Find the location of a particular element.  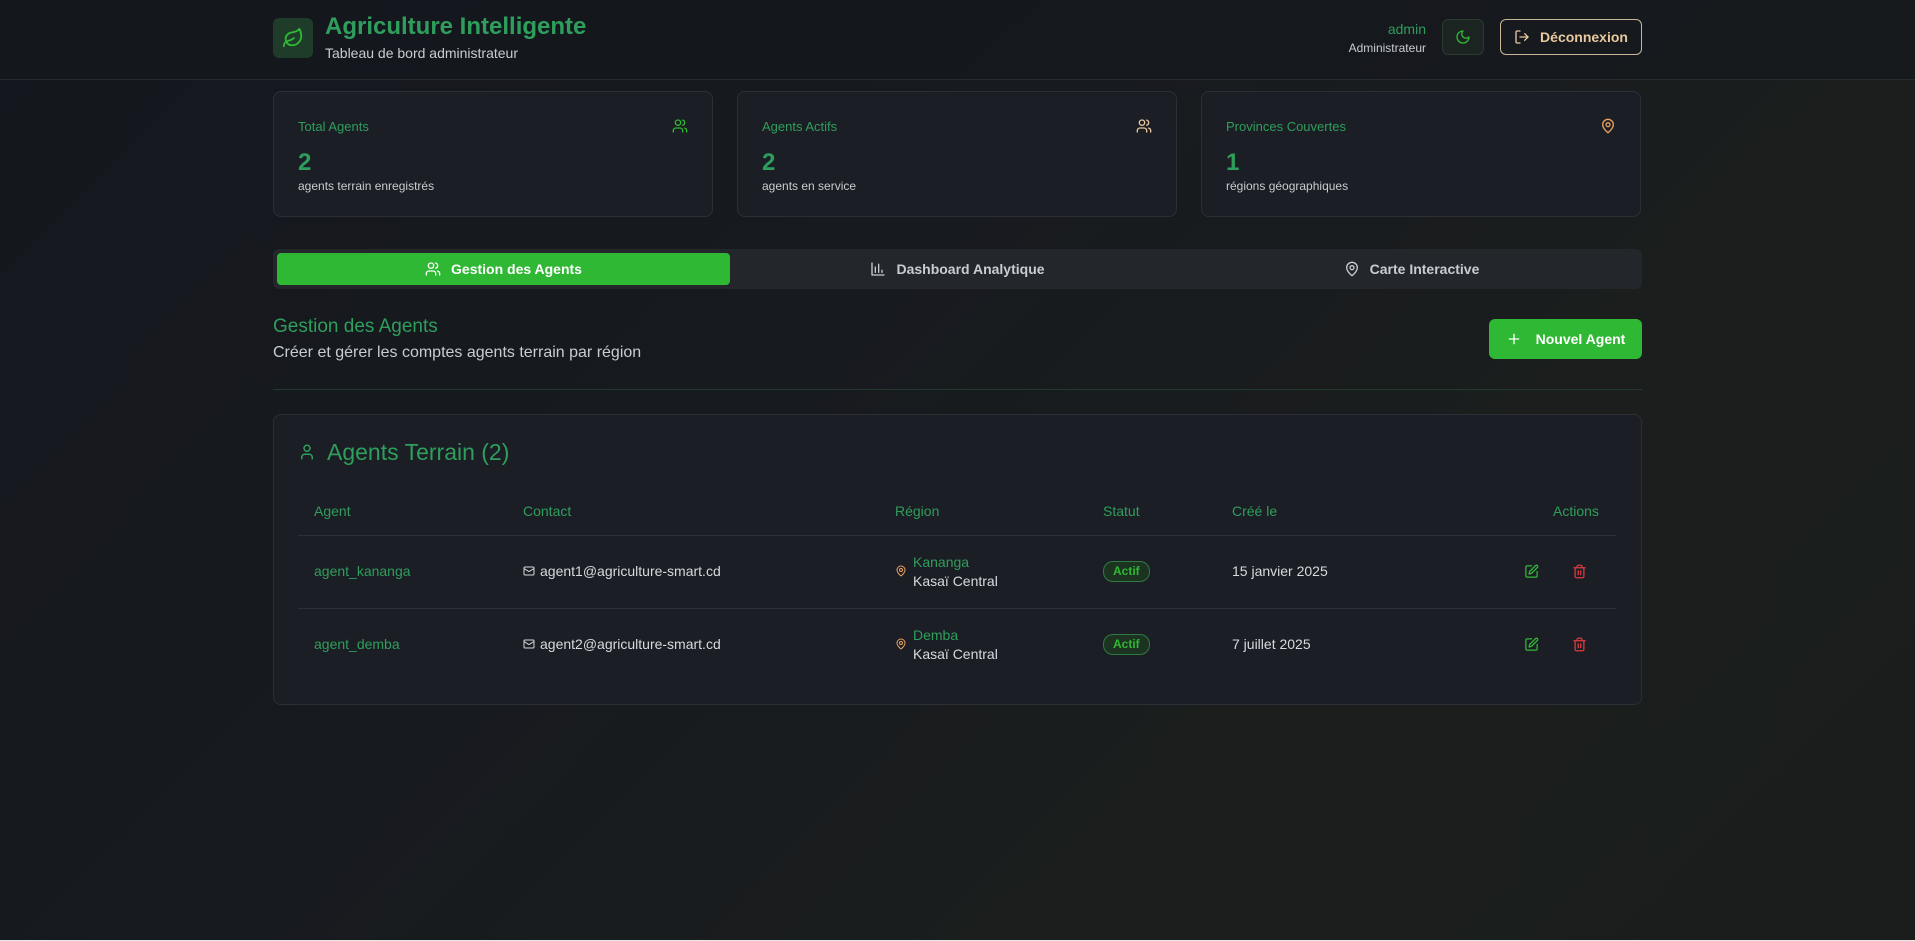

tab-agents: Gestion des Agents is located at coordinates (503, 269).